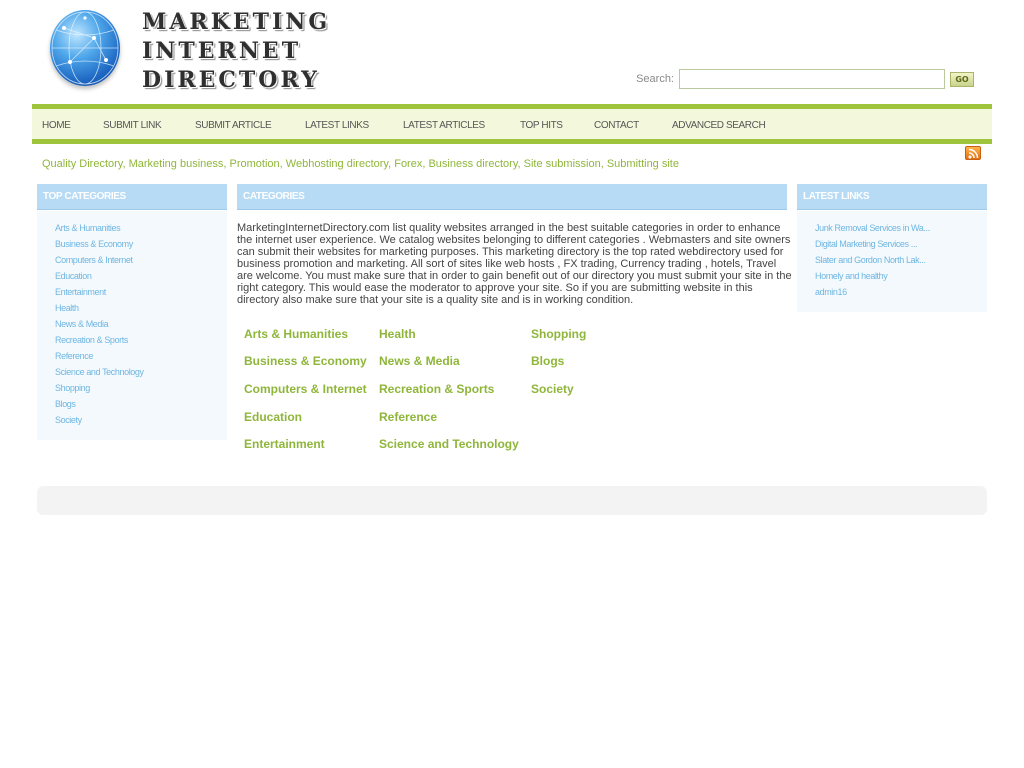  Describe the element at coordinates (305, 361) in the screenshot. I see `category-link: Business & Economy` at that location.